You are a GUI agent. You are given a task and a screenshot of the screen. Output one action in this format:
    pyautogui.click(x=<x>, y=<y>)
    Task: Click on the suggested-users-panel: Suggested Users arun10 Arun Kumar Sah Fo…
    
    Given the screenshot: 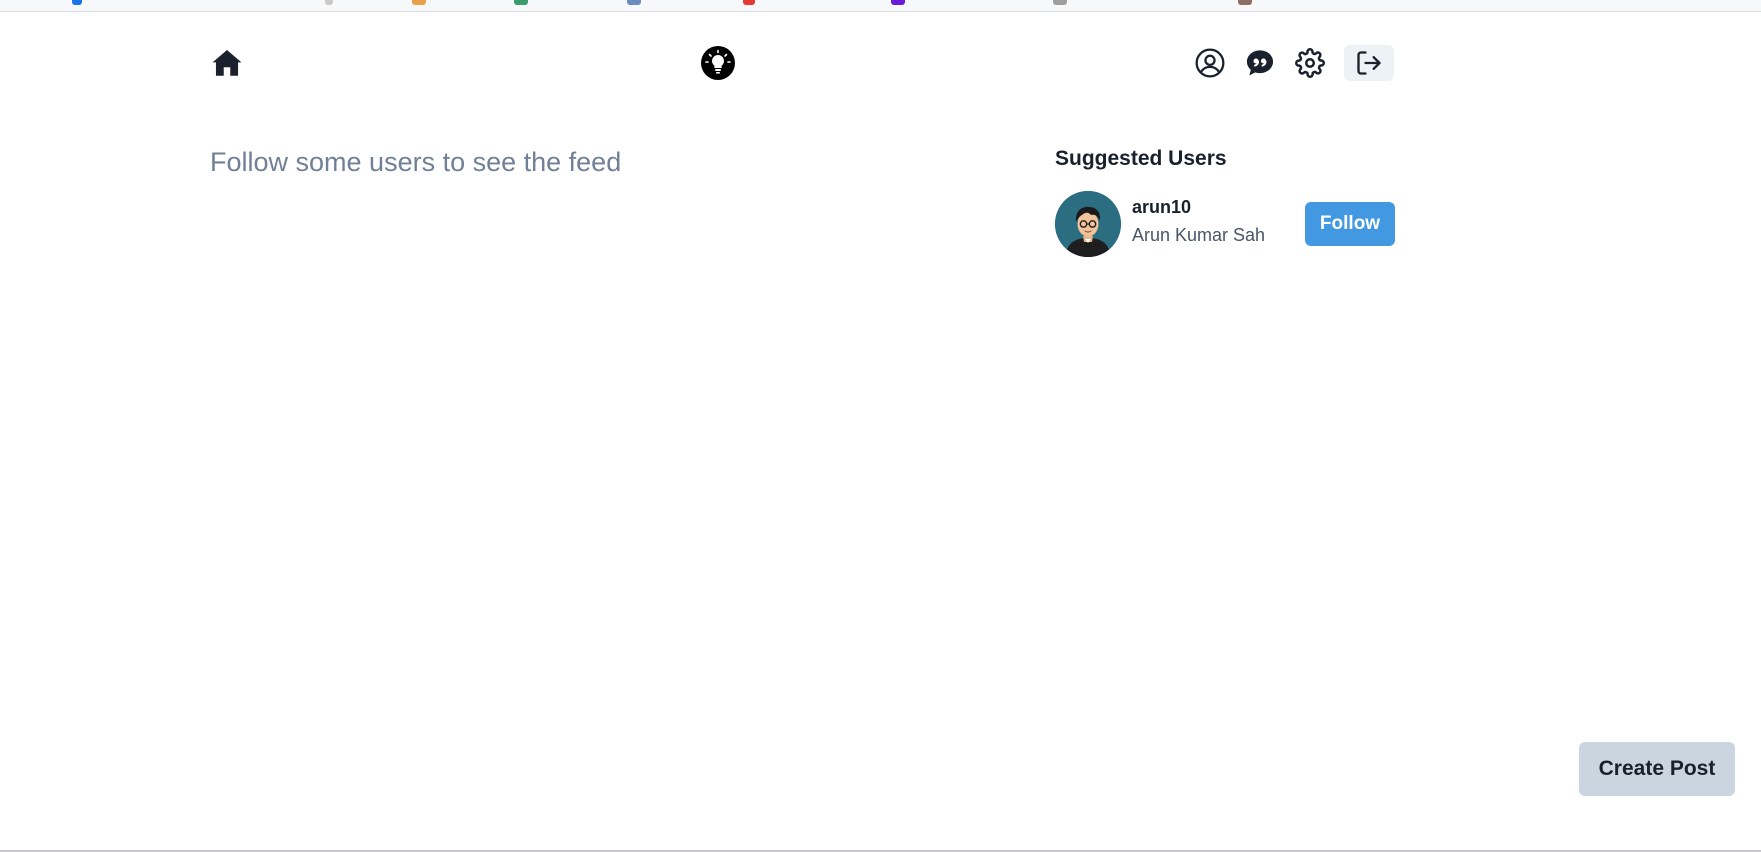 What is the action you would take?
    pyautogui.click(x=1225, y=202)
    